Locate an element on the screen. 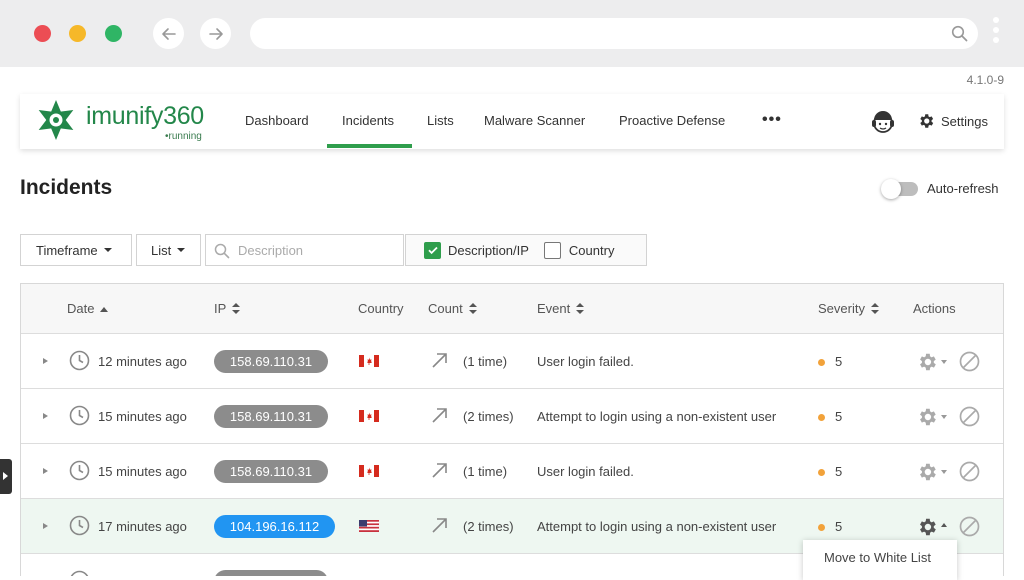 Image resolution: width=1024 pixels, height=580 pixels. header-country: Country is located at coordinates (381, 308).